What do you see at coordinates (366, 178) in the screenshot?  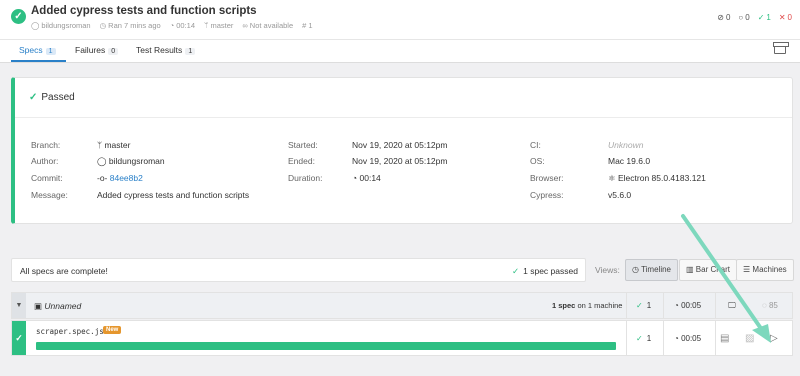 I see `duration-value: ◔ 00:14` at bounding box center [366, 178].